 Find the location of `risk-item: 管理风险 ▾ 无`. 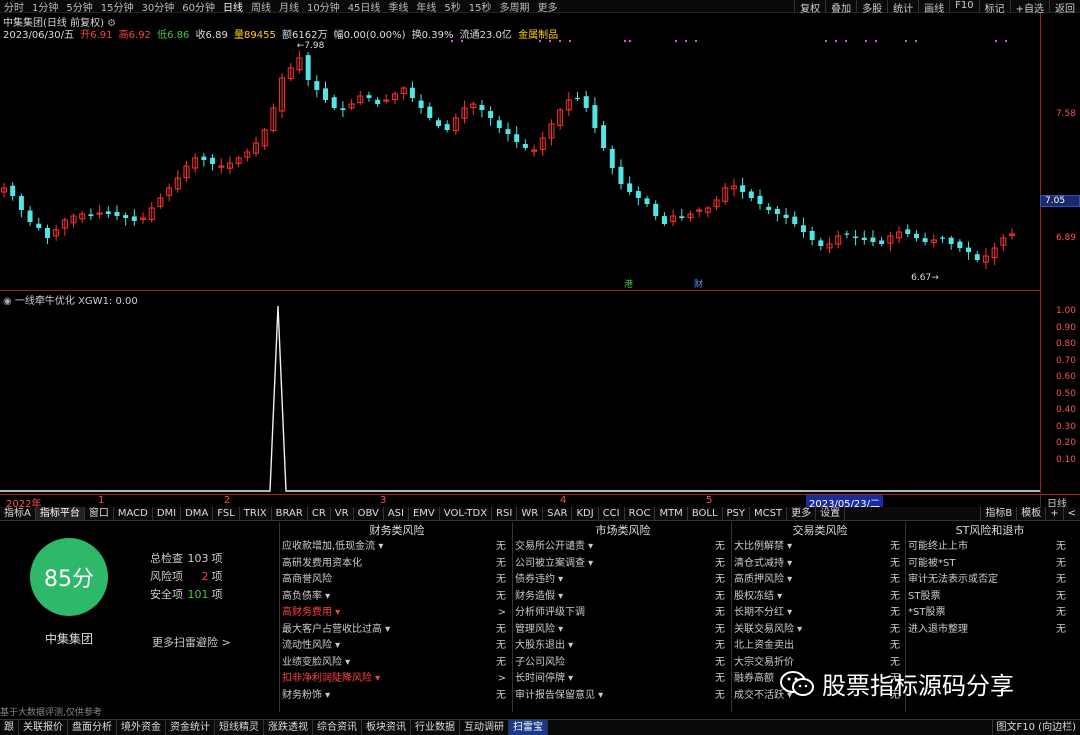

risk-item: 管理风险 ▾ 无 is located at coordinates (623, 630).